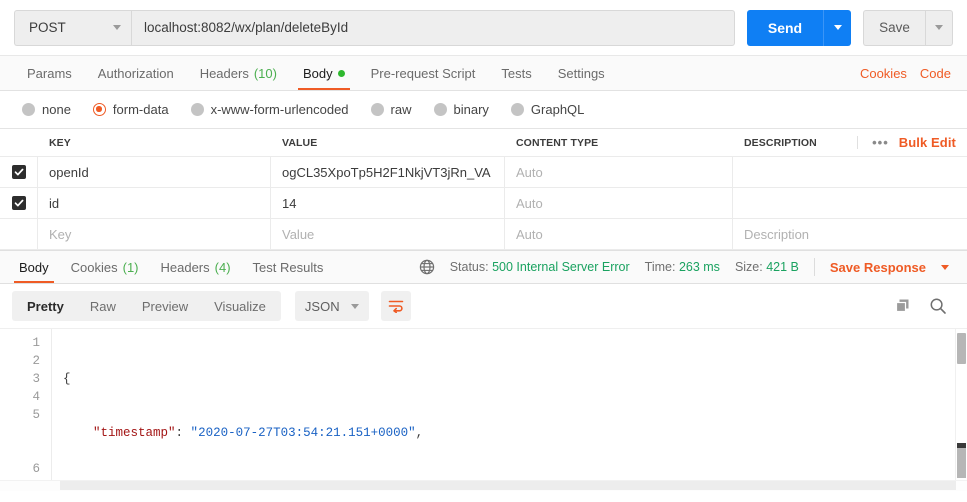 This screenshot has width=967, height=502. Describe the element at coordinates (939, 27) in the screenshot. I see `save-options-button` at that location.